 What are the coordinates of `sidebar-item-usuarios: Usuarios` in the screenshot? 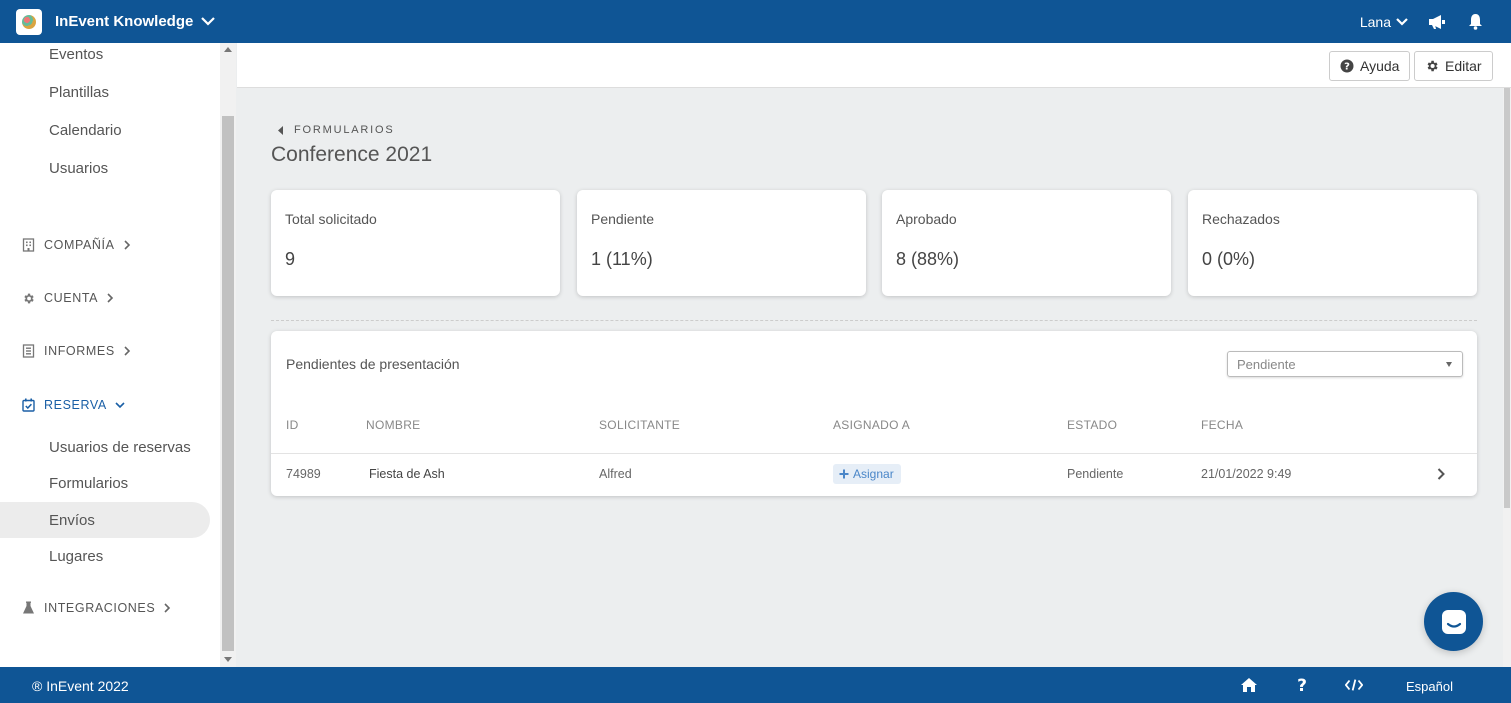 It's located at (78, 168).